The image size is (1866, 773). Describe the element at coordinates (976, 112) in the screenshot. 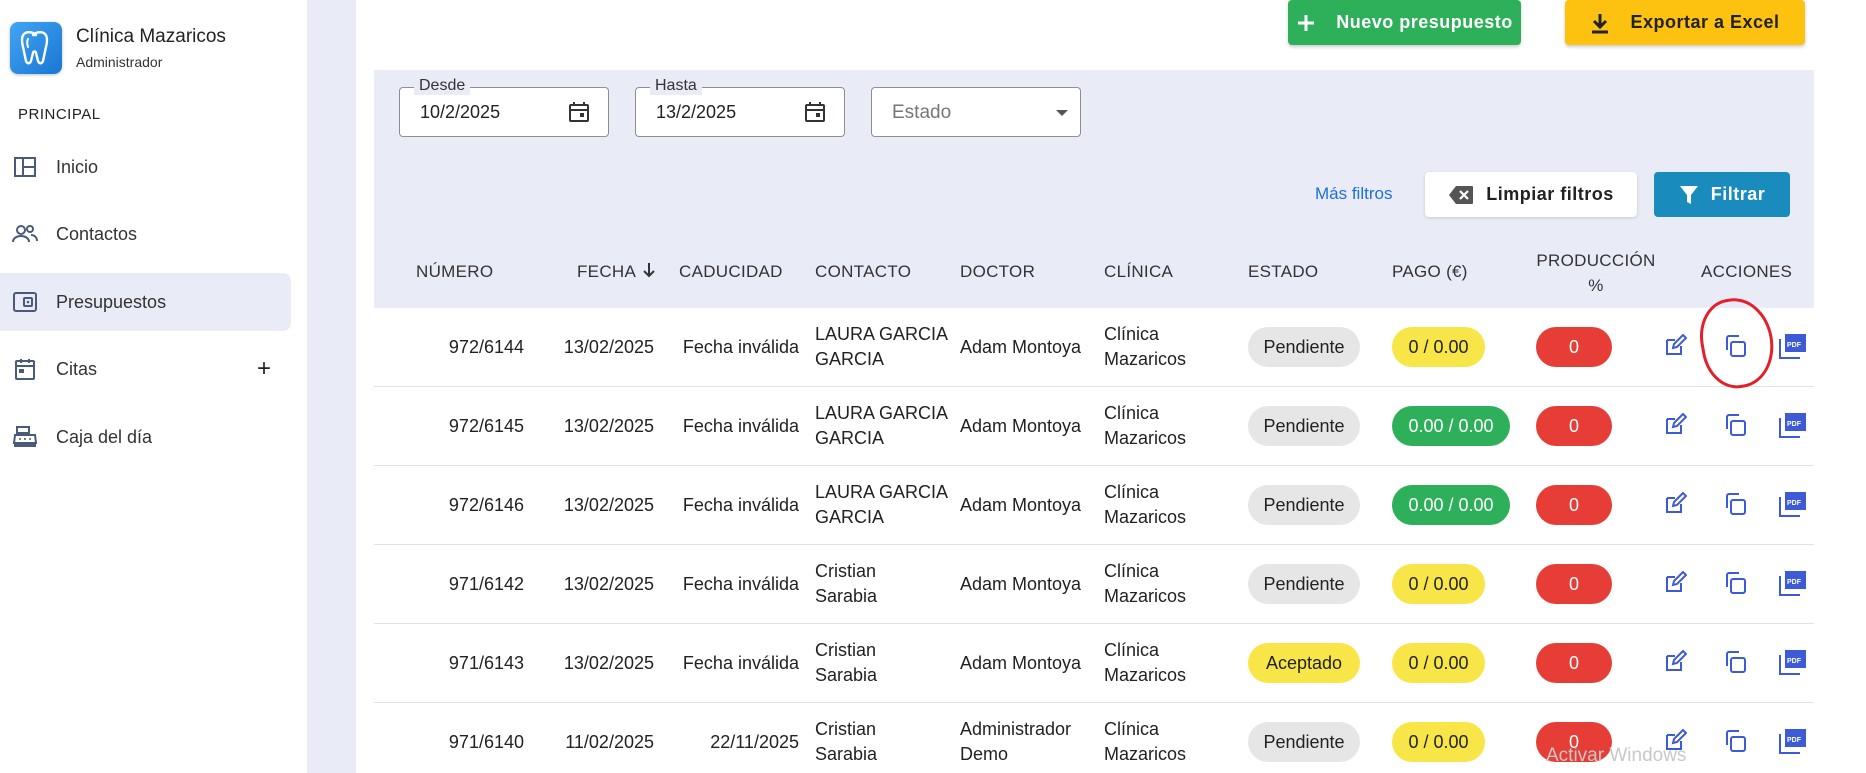

I see `estado-select: Estado` at that location.